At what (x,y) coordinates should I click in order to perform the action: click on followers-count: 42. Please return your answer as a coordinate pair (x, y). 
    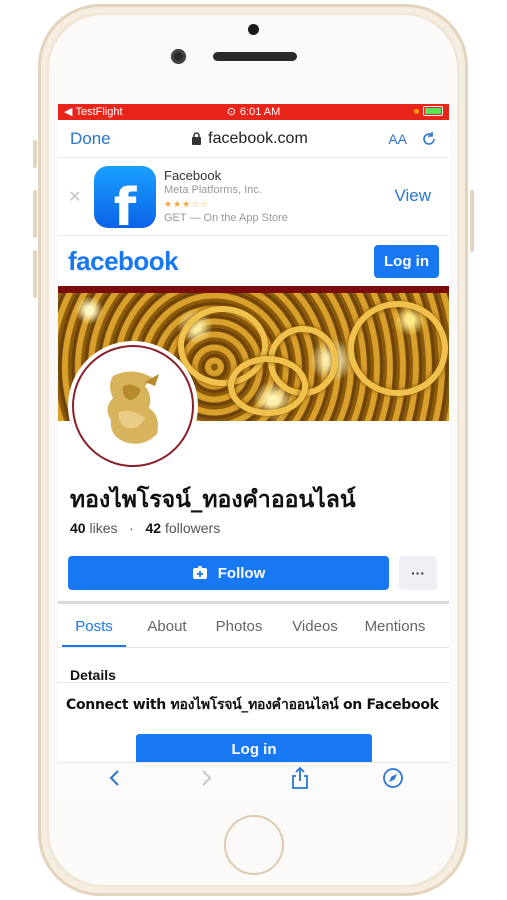
    Looking at the image, I should click on (153, 528).